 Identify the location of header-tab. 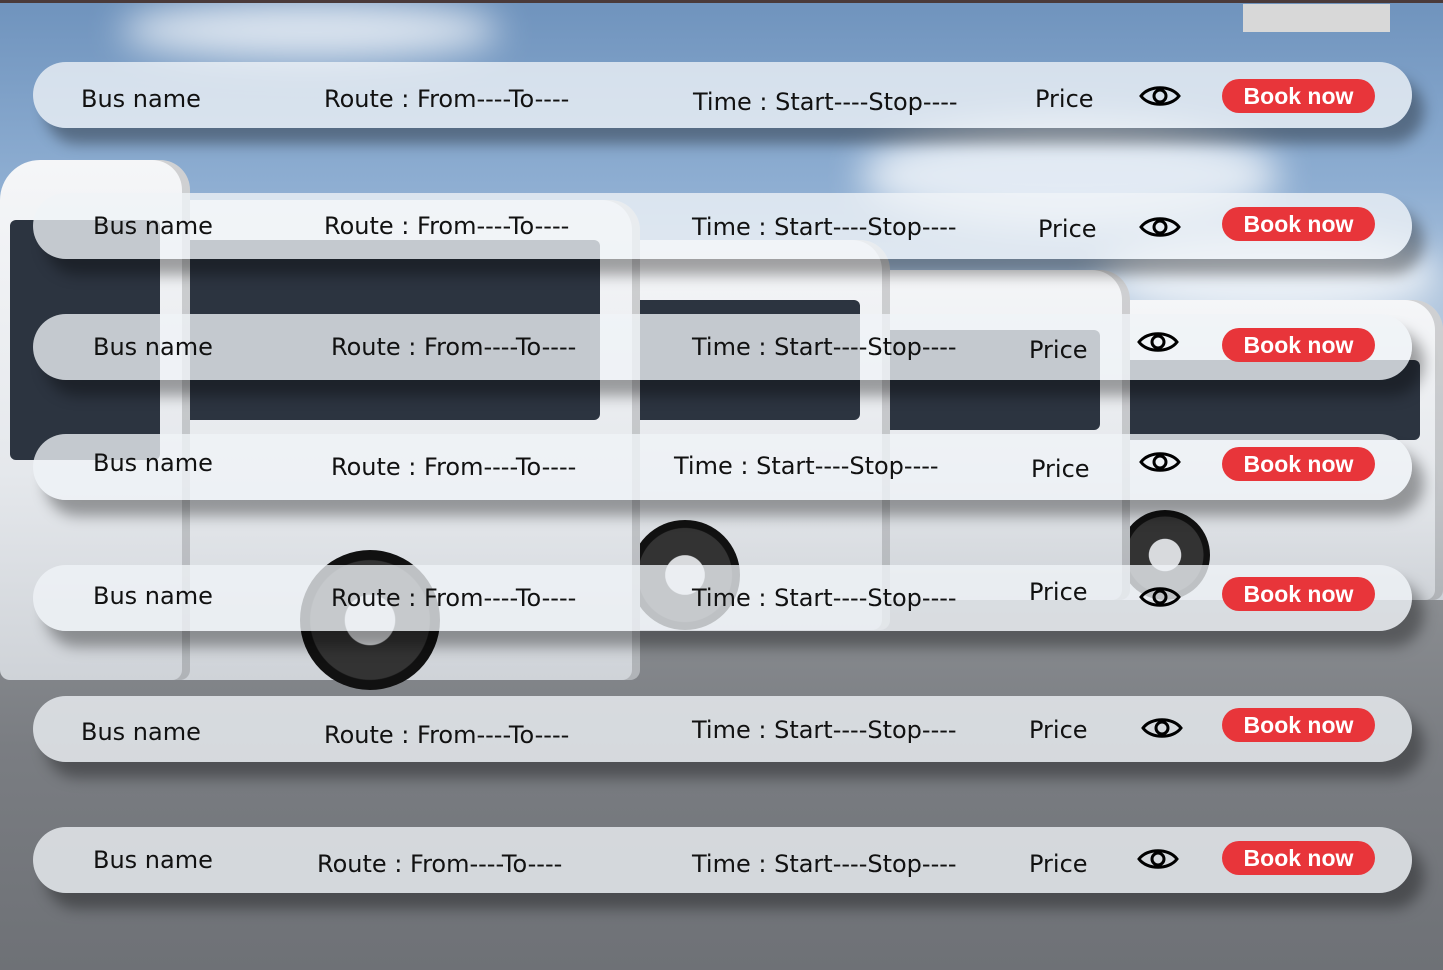
(1316, 18).